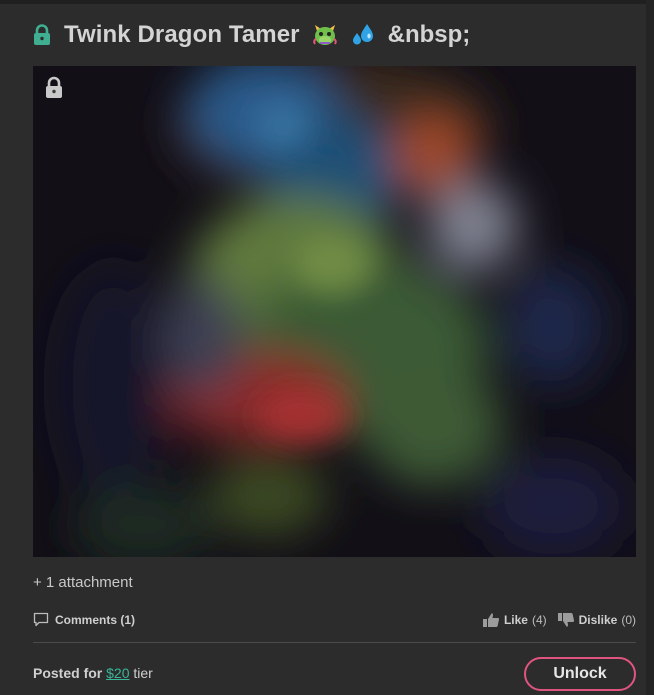  Describe the element at coordinates (490, 620) in the screenshot. I see `thumbs-up-icon` at that location.